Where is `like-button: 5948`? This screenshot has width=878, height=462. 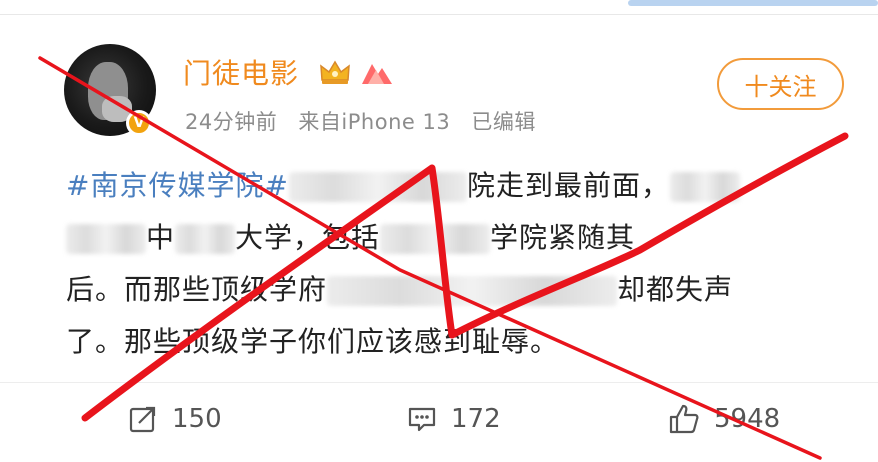 like-button: 5948 is located at coordinates (724, 419).